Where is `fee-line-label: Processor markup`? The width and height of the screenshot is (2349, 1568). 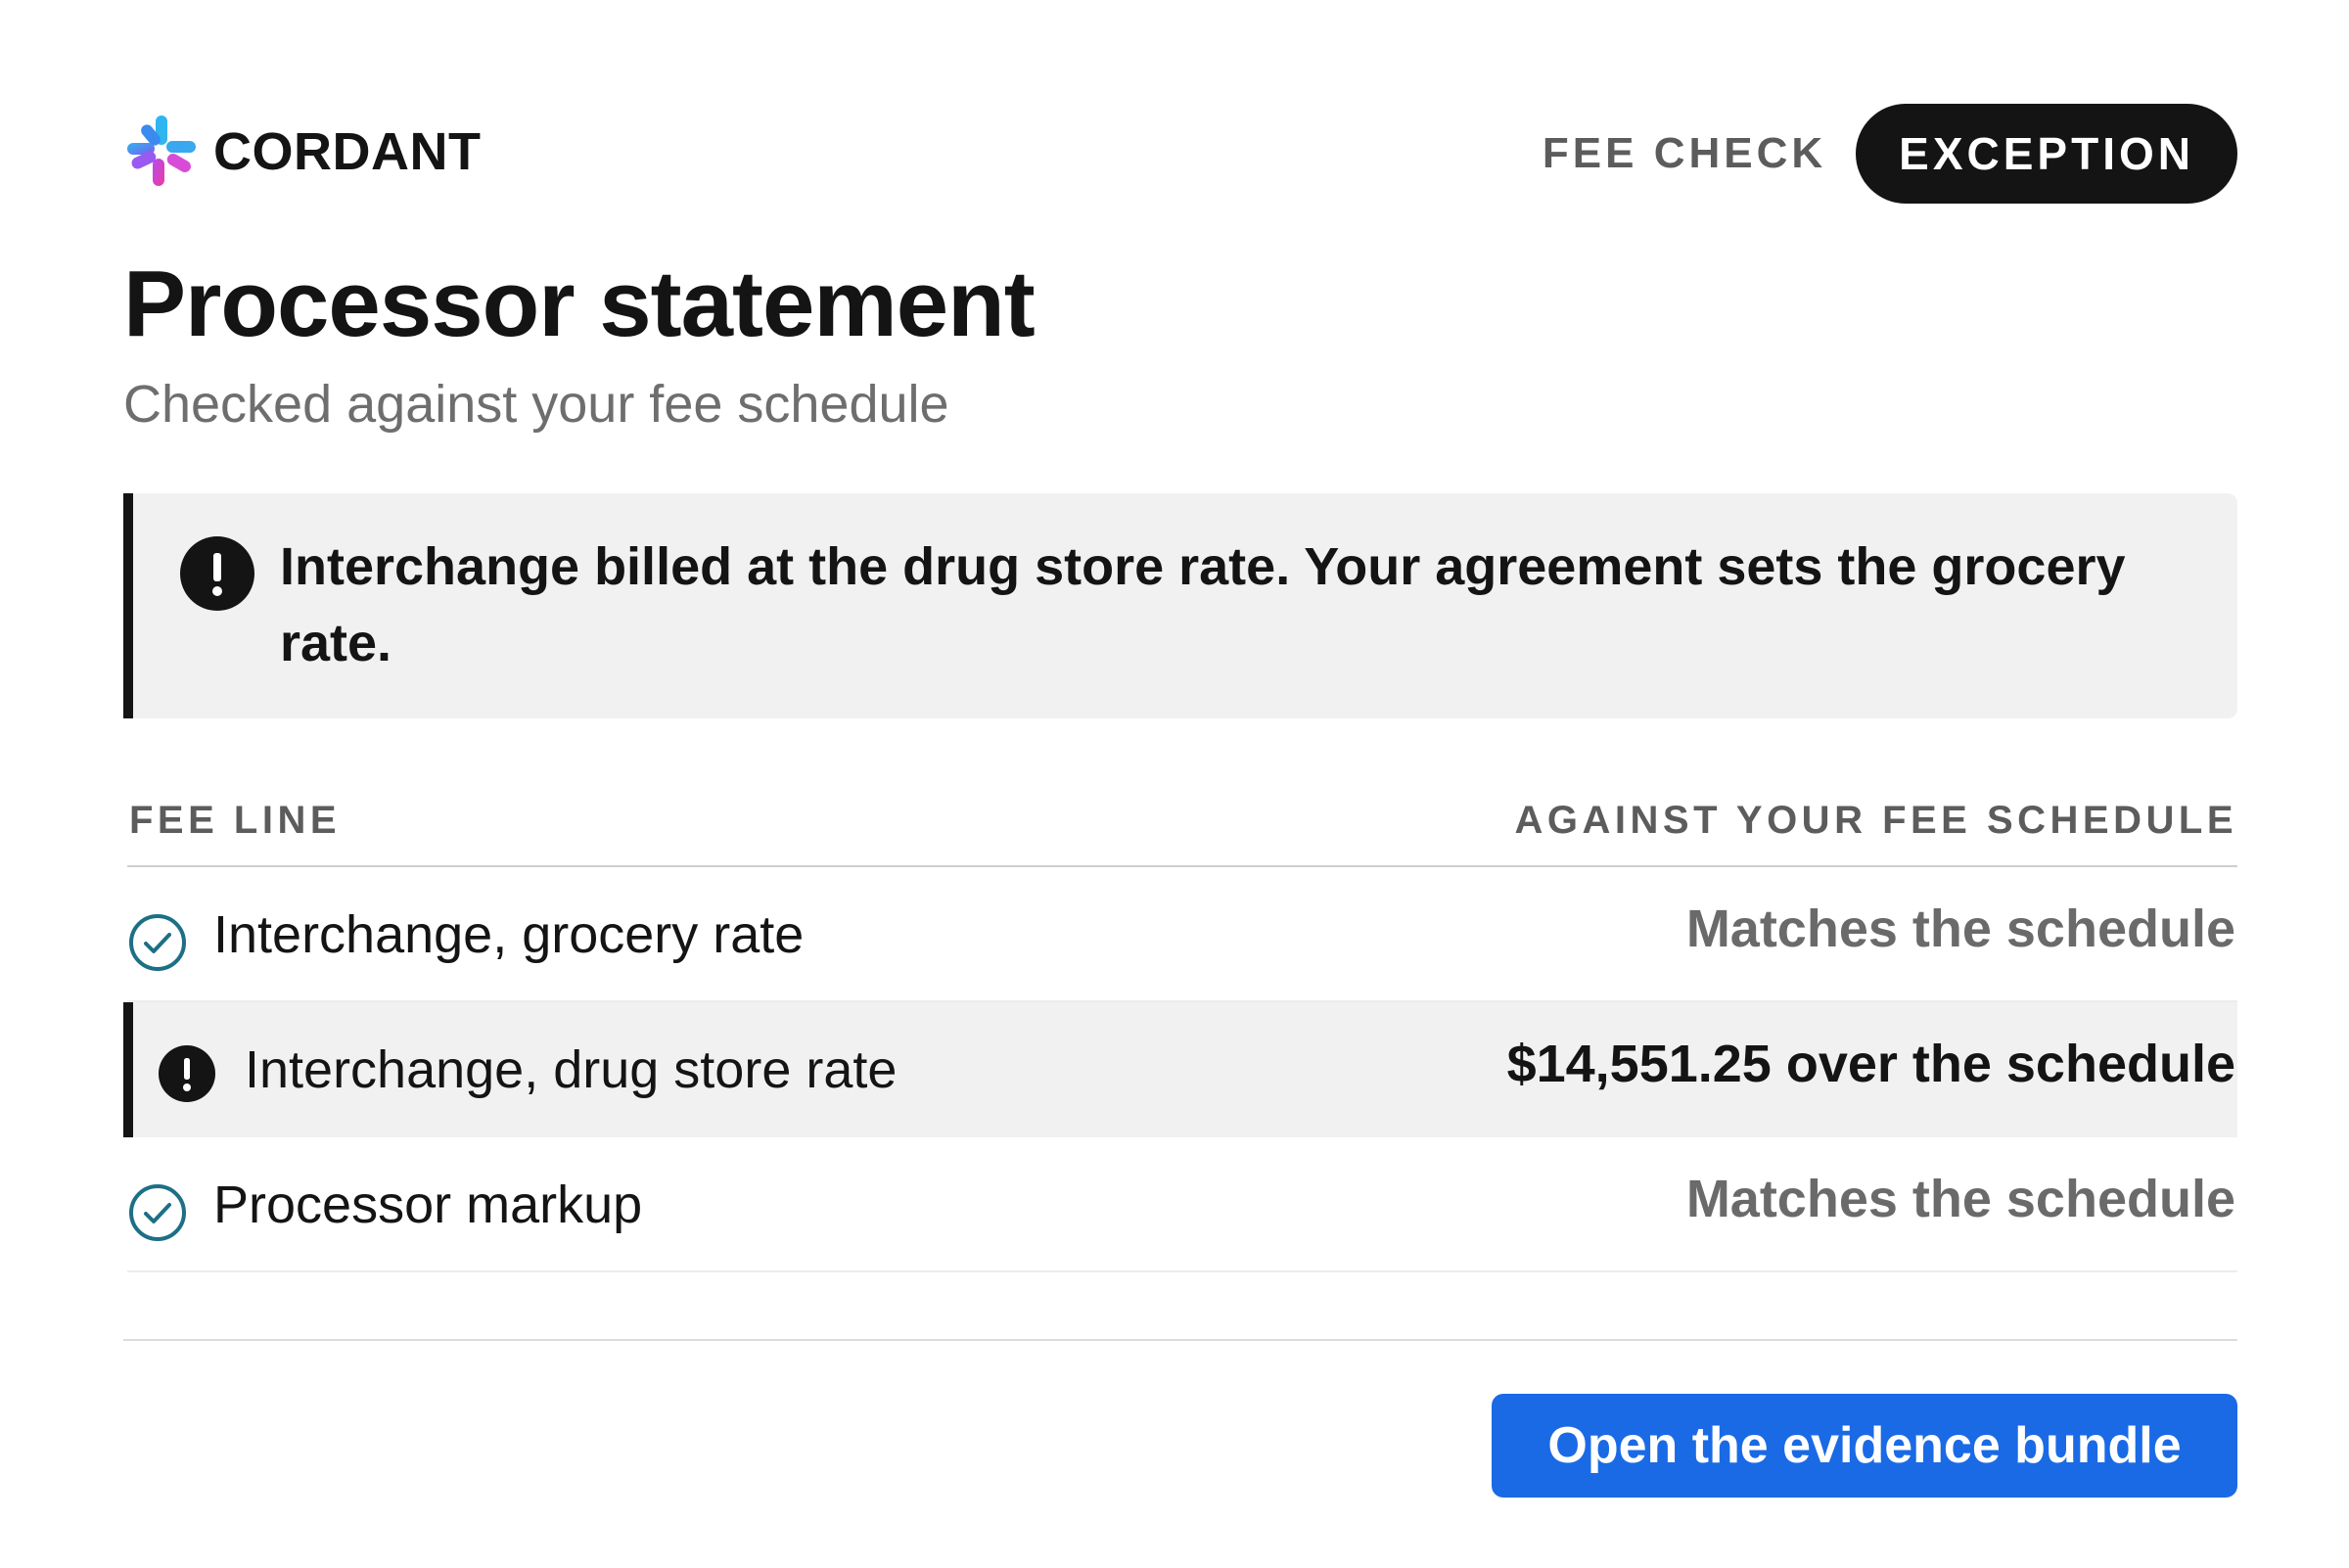 fee-line-label: Processor markup is located at coordinates (428, 1205).